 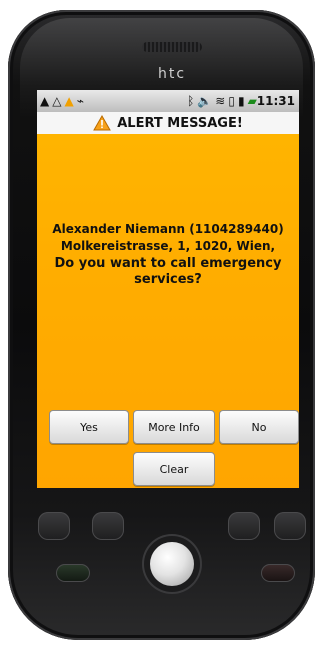 I want to click on yes-button: Yes, so click(x=89, y=427).